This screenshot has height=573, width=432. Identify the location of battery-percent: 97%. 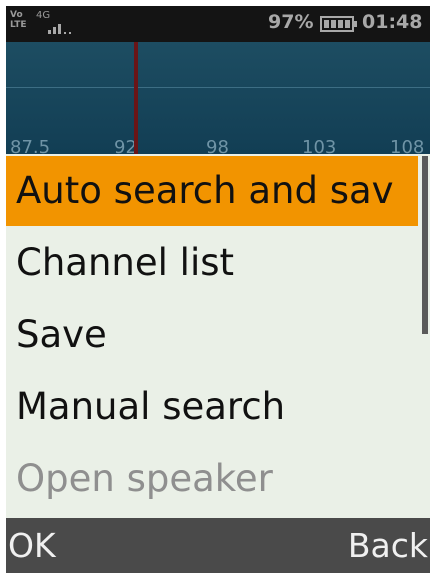
(291, 22).